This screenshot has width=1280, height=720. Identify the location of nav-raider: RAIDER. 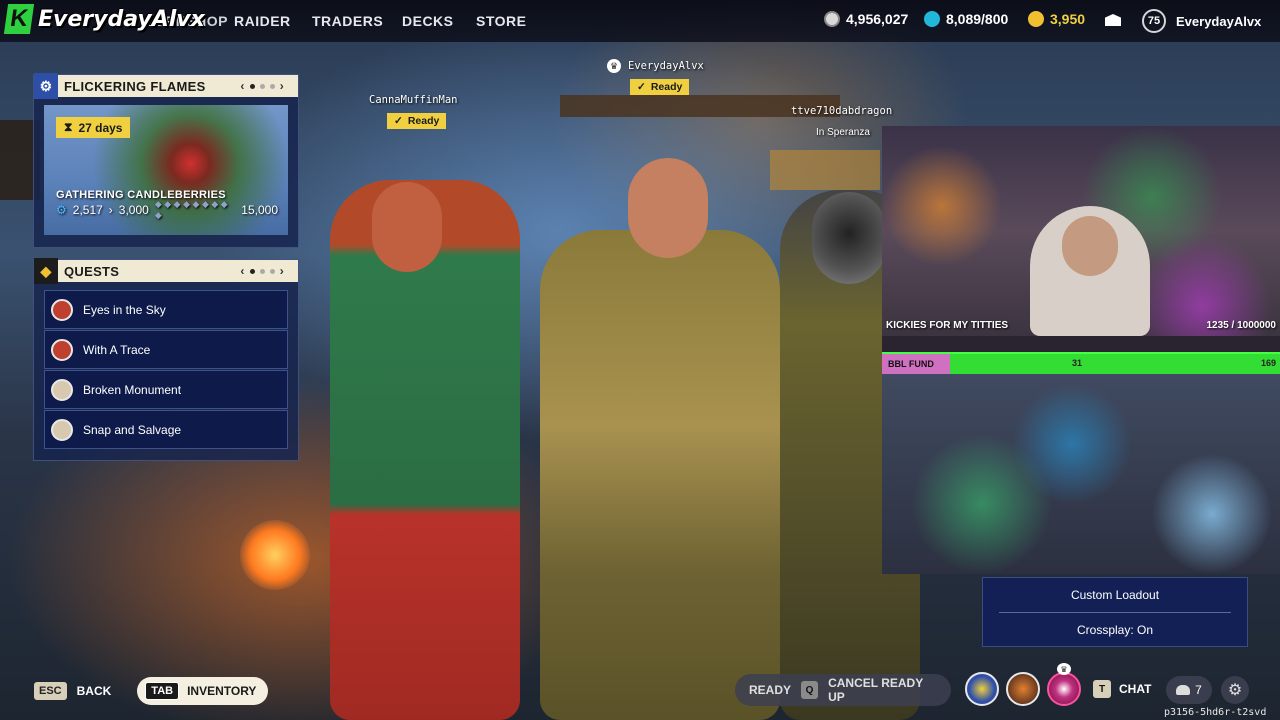
(262, 21).